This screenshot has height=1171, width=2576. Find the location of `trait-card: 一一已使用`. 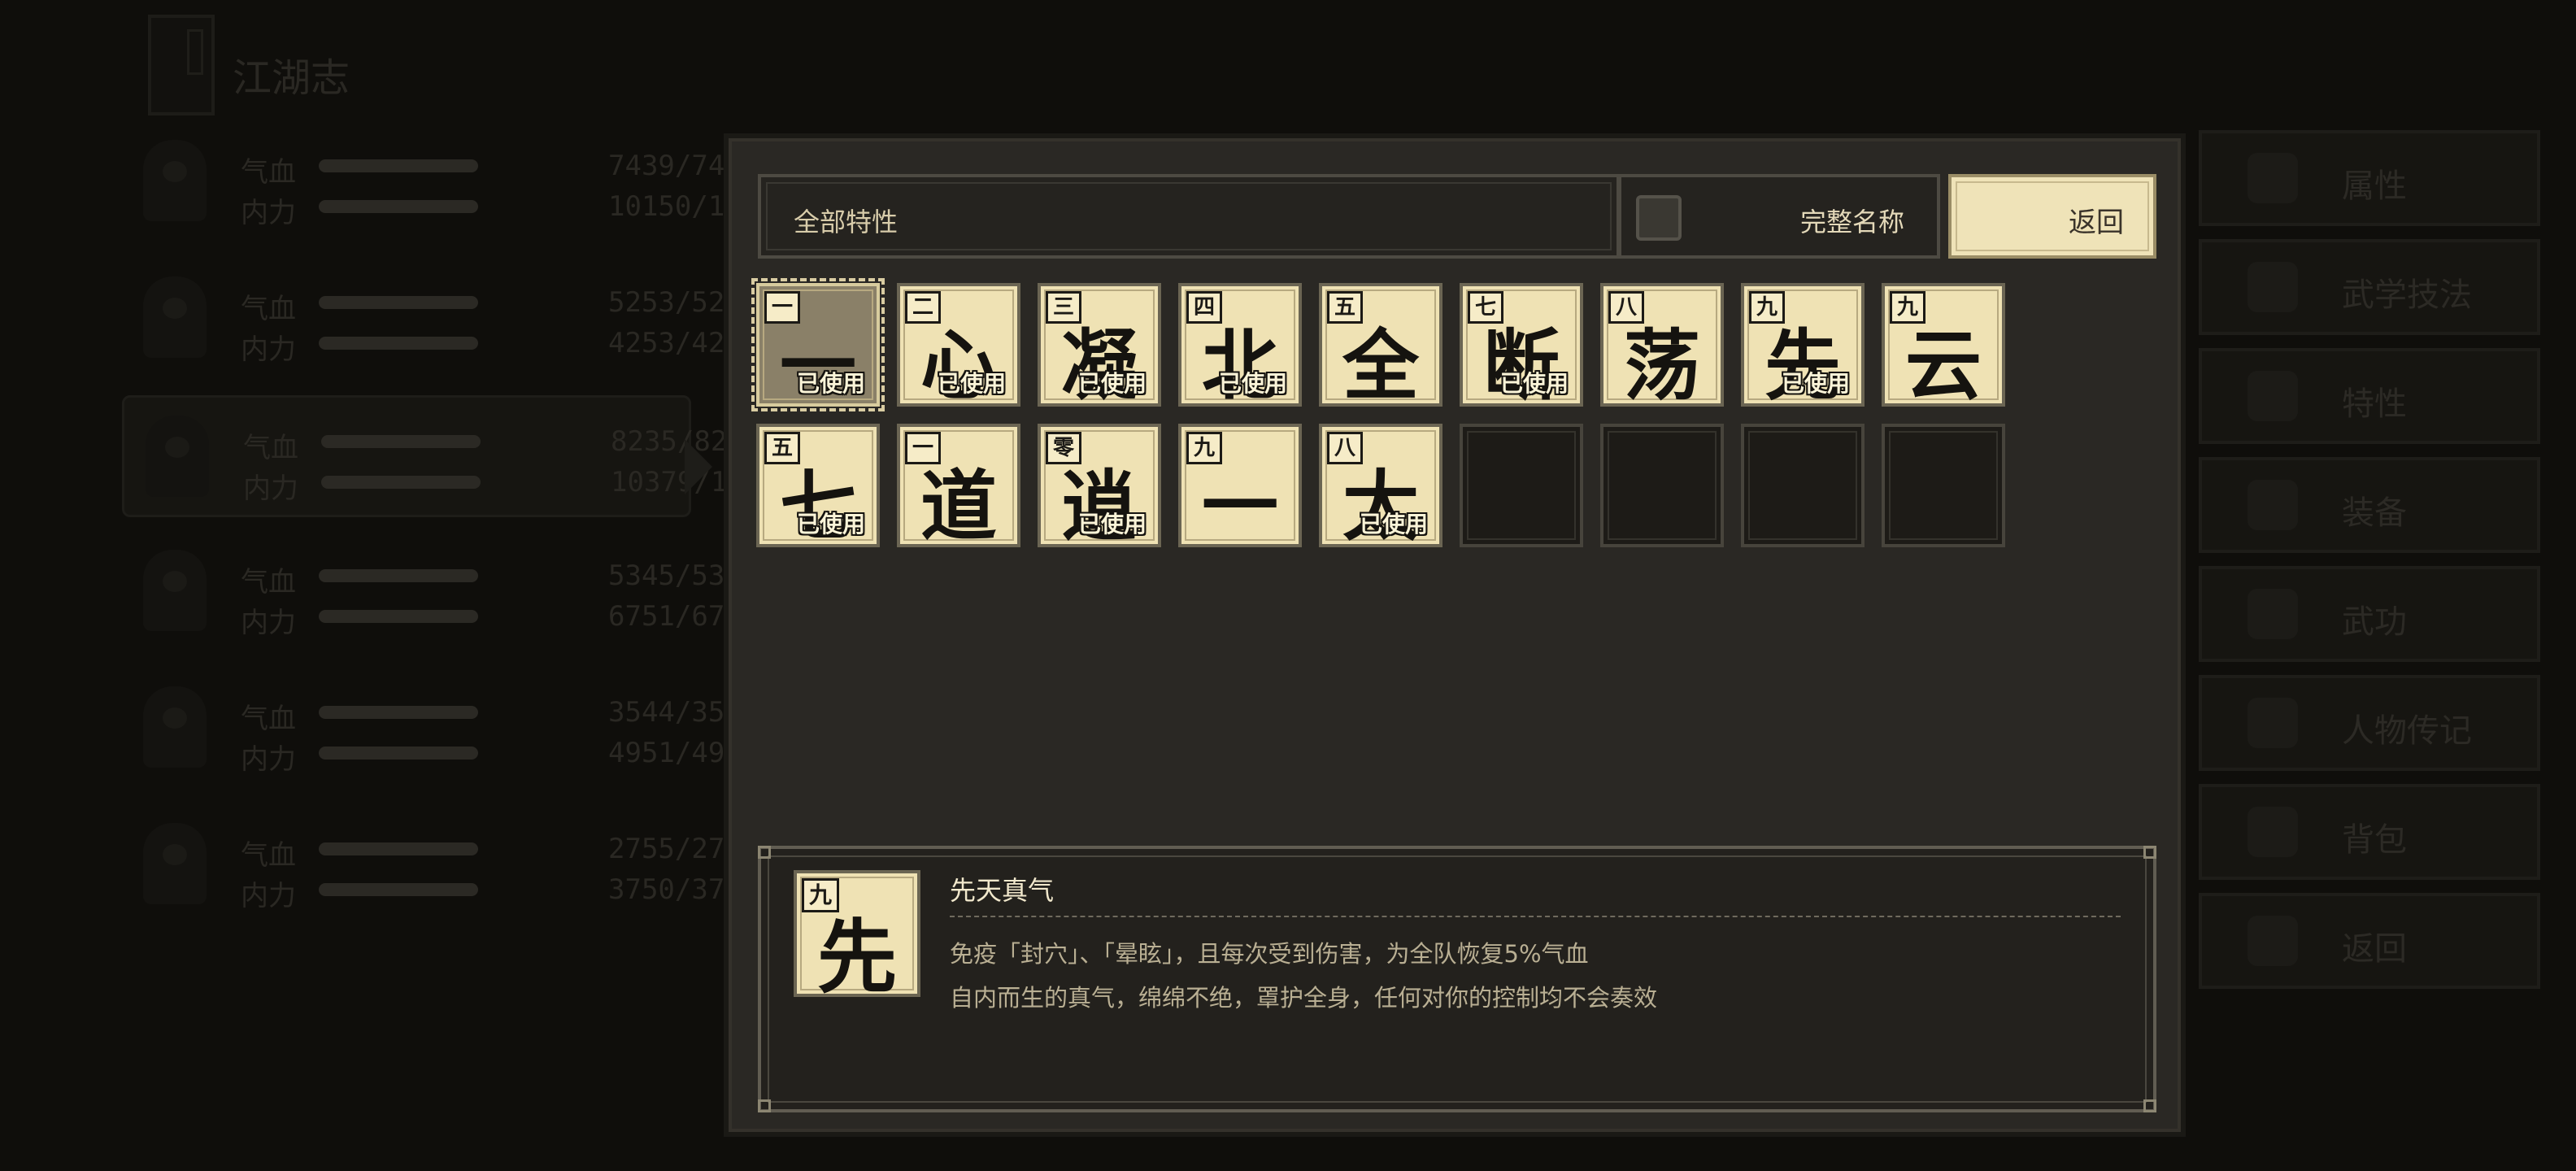

trait-card: 一一已使用 is located at coordinates (818, 345).